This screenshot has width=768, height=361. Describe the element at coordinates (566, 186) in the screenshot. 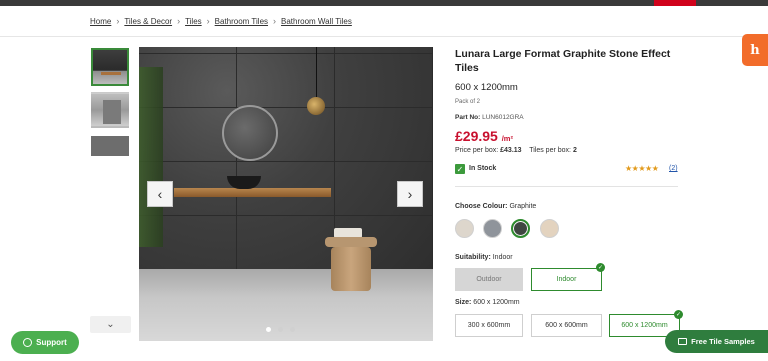

I see `info-divider` at that location.